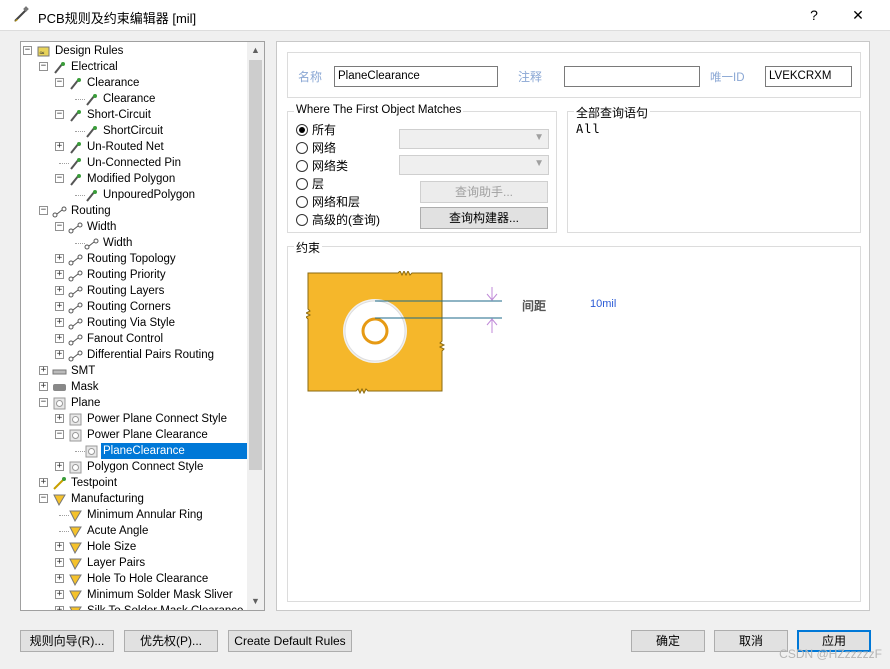 The image size is (890, 669). What do you see at coordinates (131, 323) in the screenshot?
I see `tree-item-label: Routing Via Style` at bounding box center [131, 323].